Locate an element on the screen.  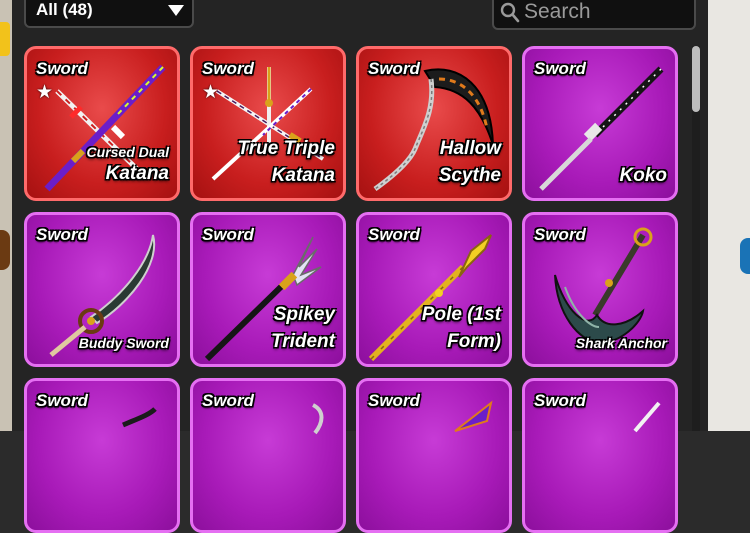
item-card: Sword Spikey Trident is located at coordinates (268, 289).